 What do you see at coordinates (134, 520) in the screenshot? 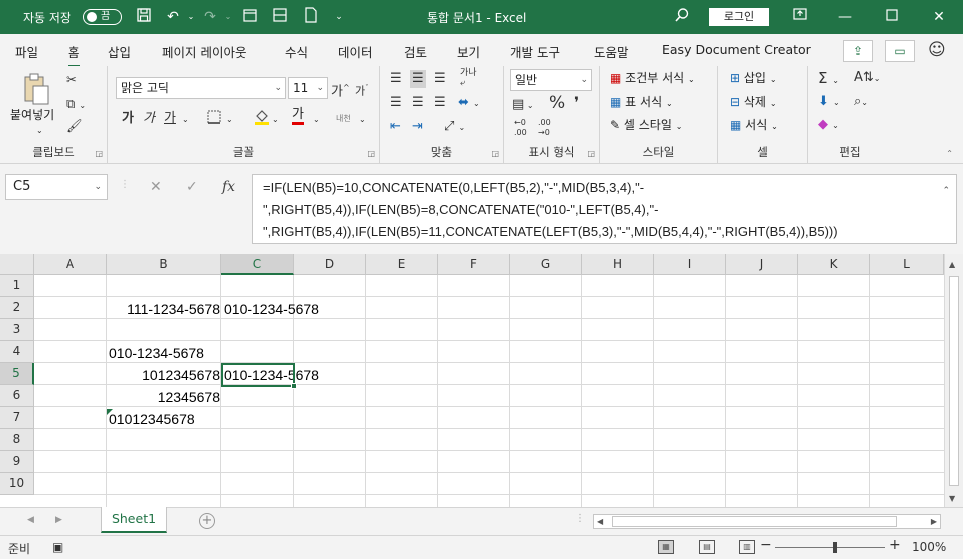
I see `sheet-tab-sheet1: Sheet1` at bounding box center [134, 520].